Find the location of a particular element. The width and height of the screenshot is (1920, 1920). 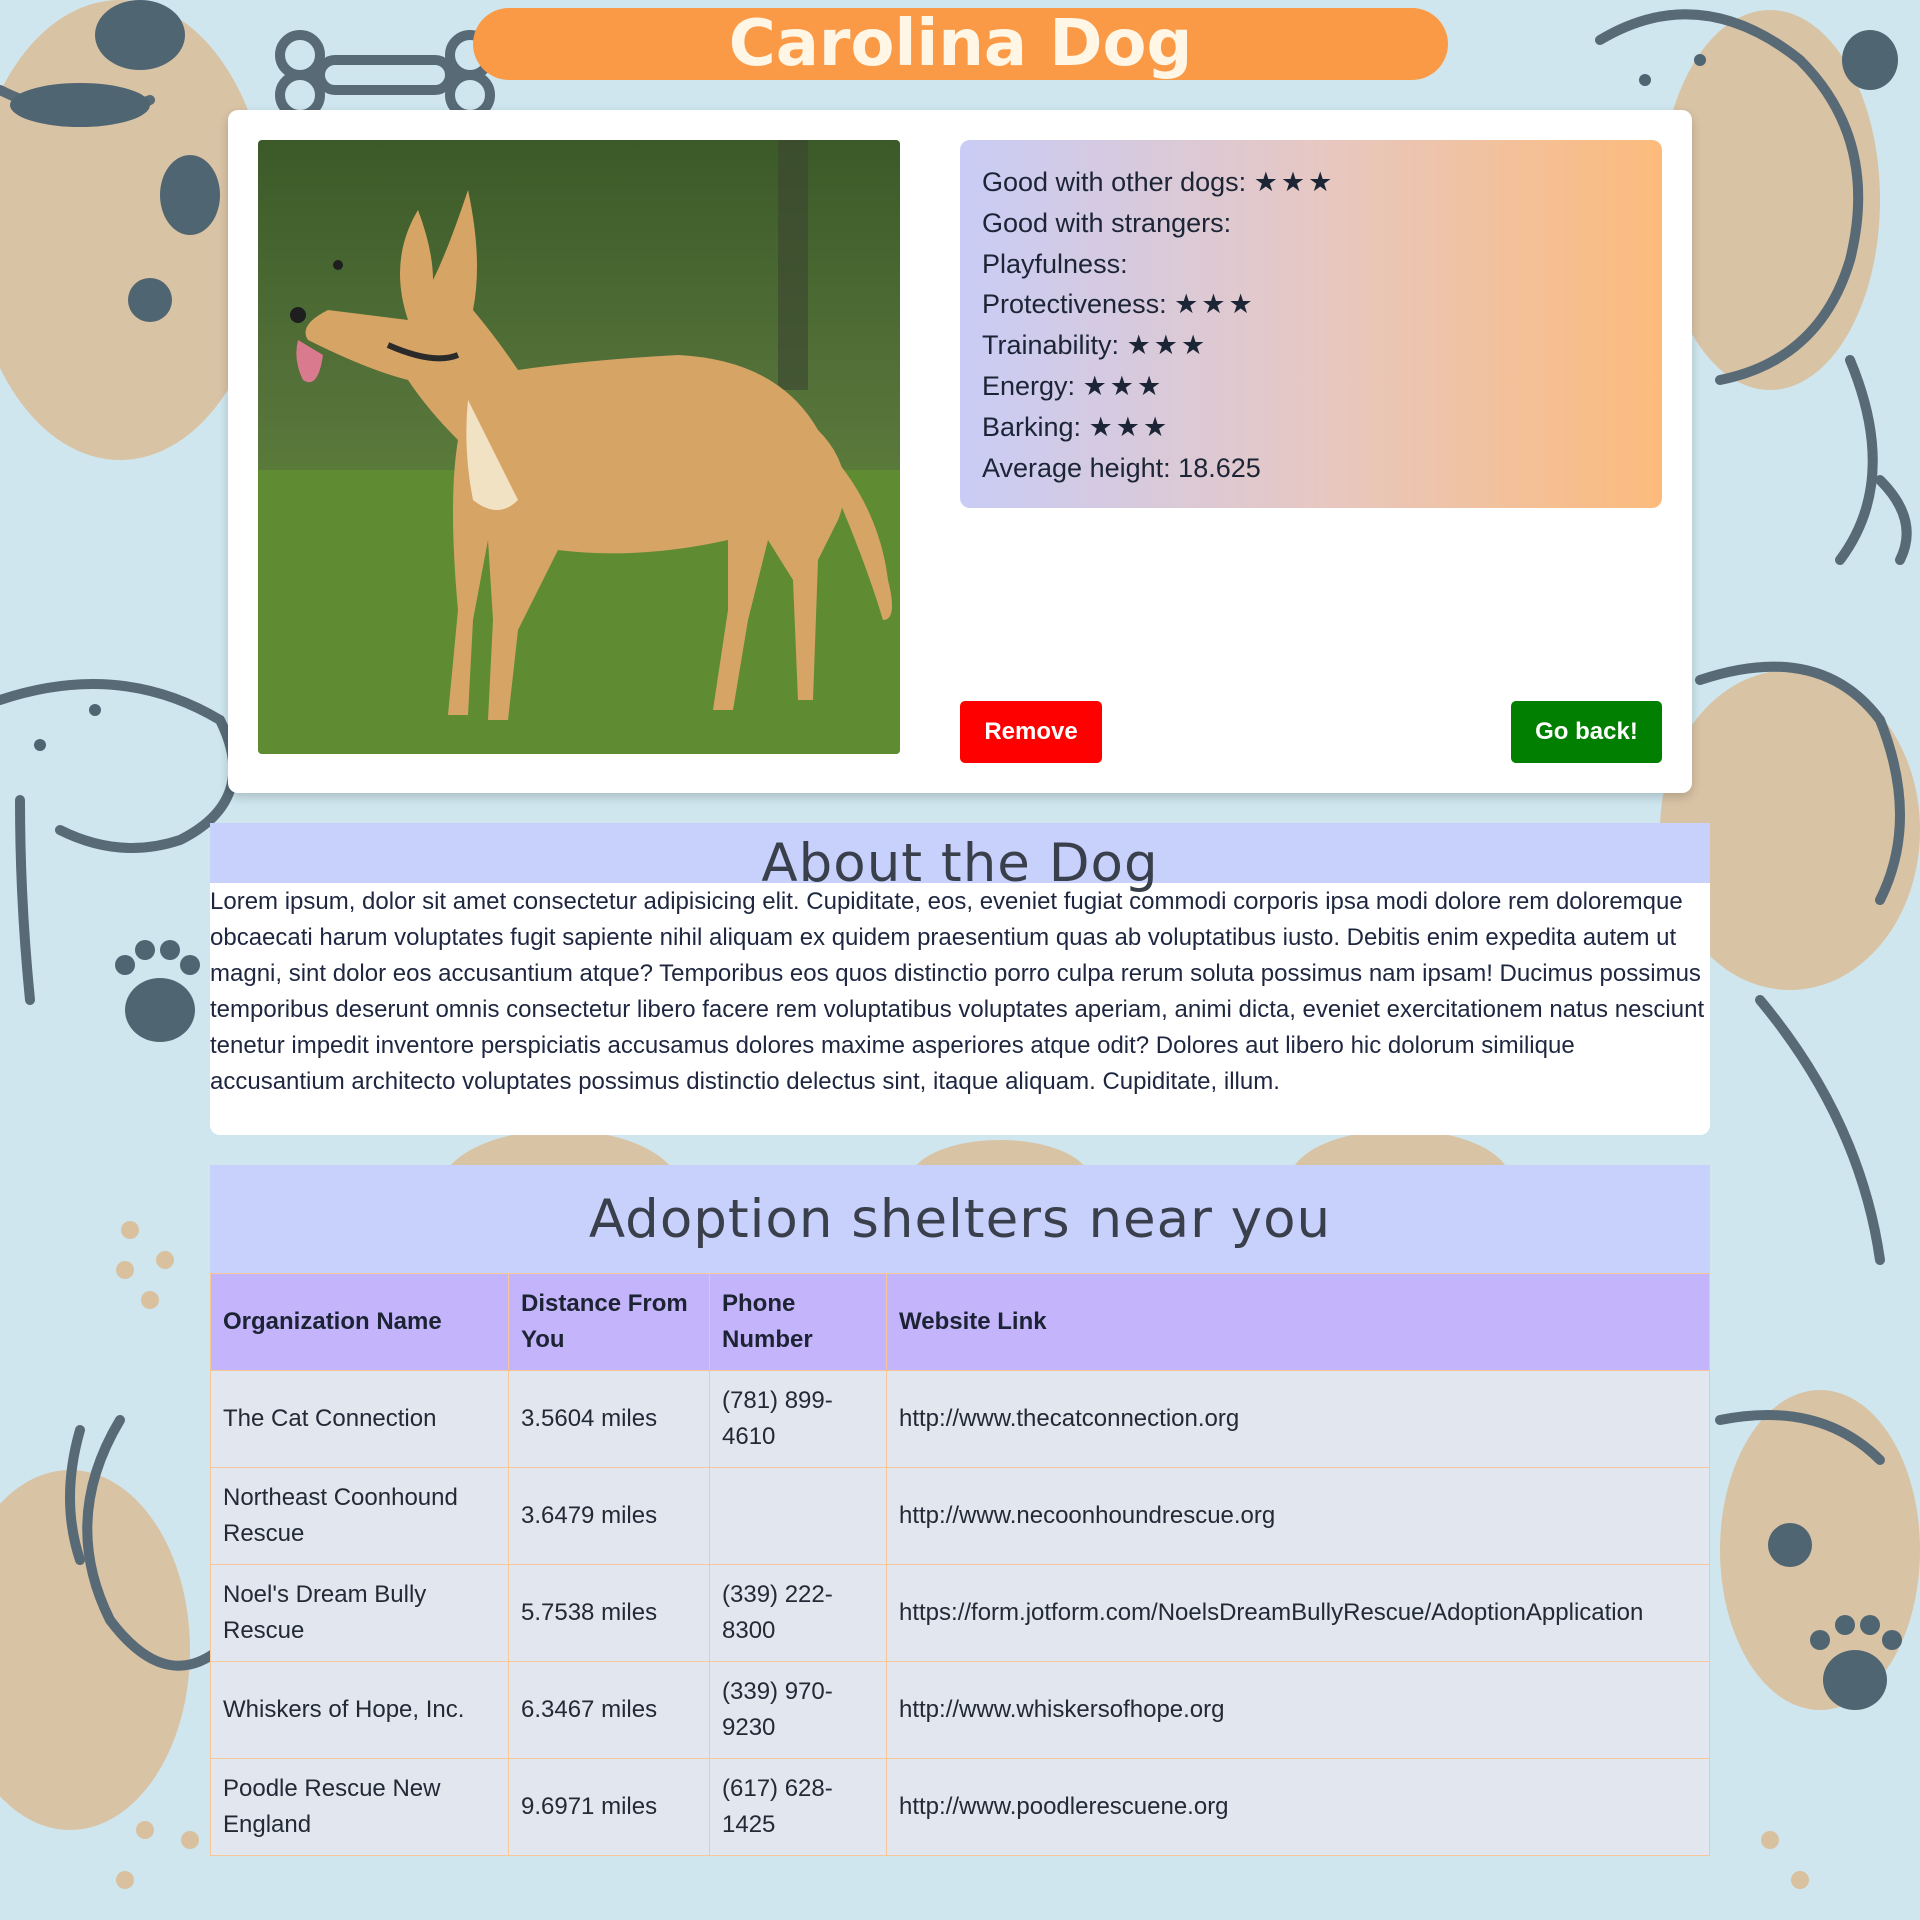

dog-photo is located at coordinates (579, 447).